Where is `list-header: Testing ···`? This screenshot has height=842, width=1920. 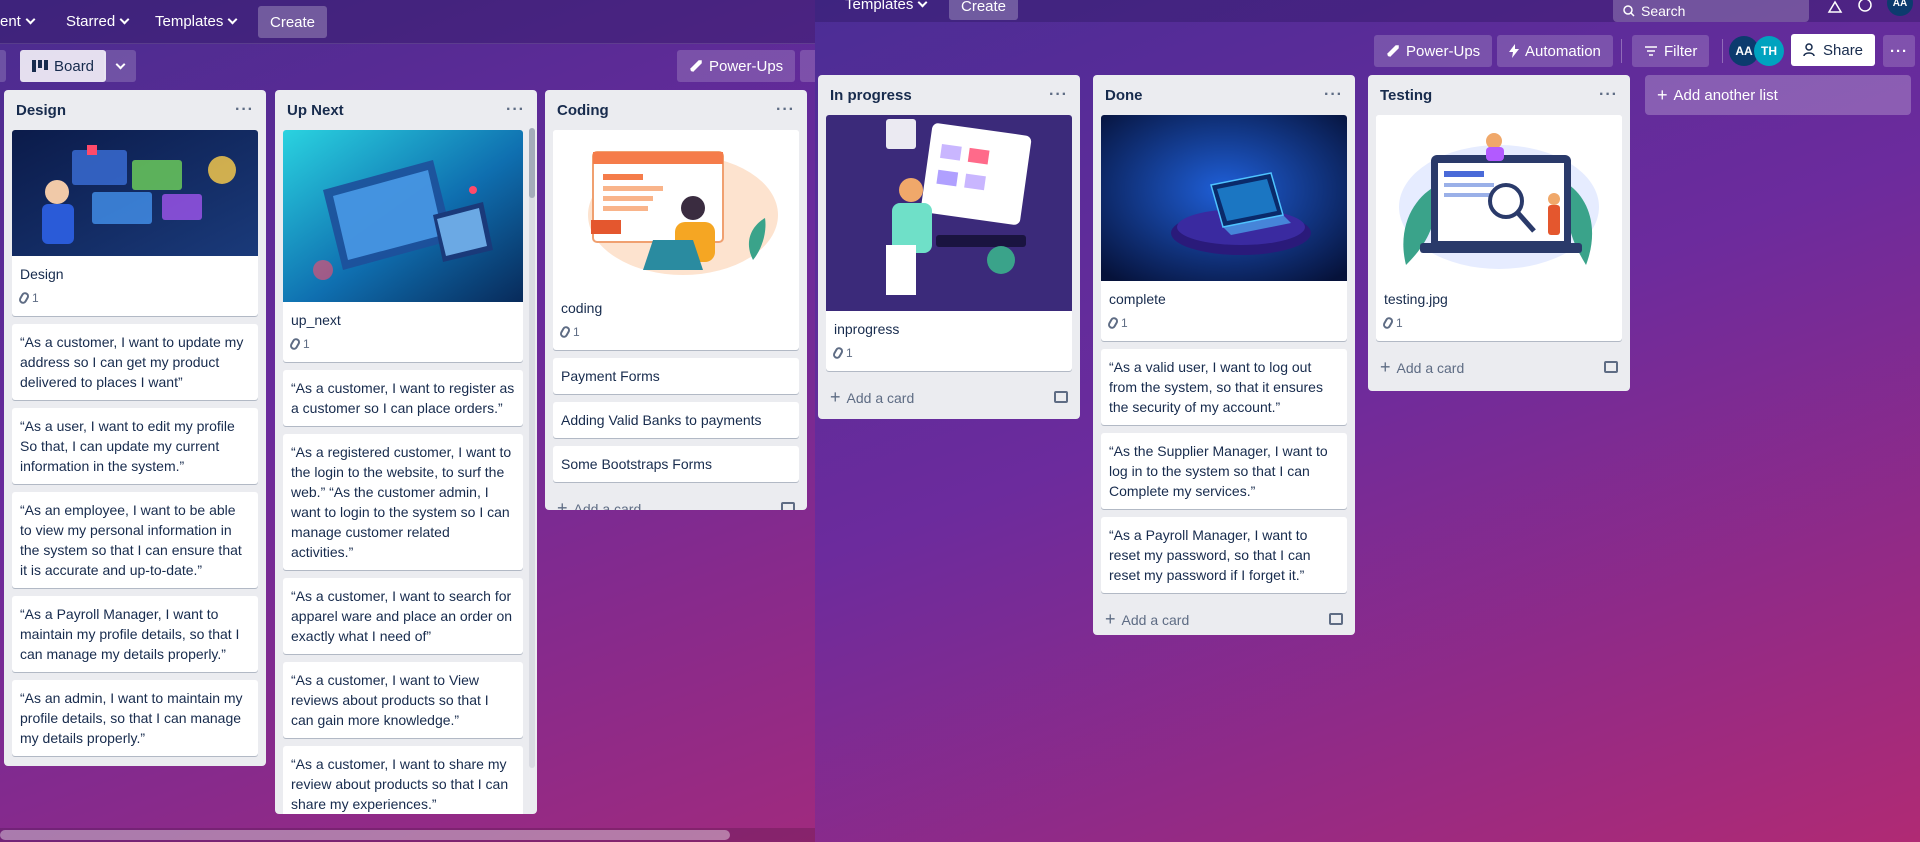 list-header: Testing ··· is located at coordinates (1499, 95).